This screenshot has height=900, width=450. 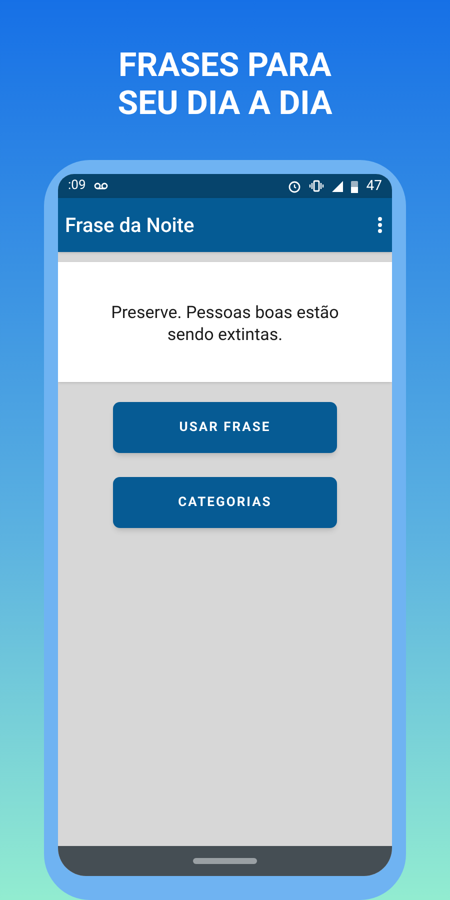 I want to click on alarm-icon, so click(x=295, y=186).